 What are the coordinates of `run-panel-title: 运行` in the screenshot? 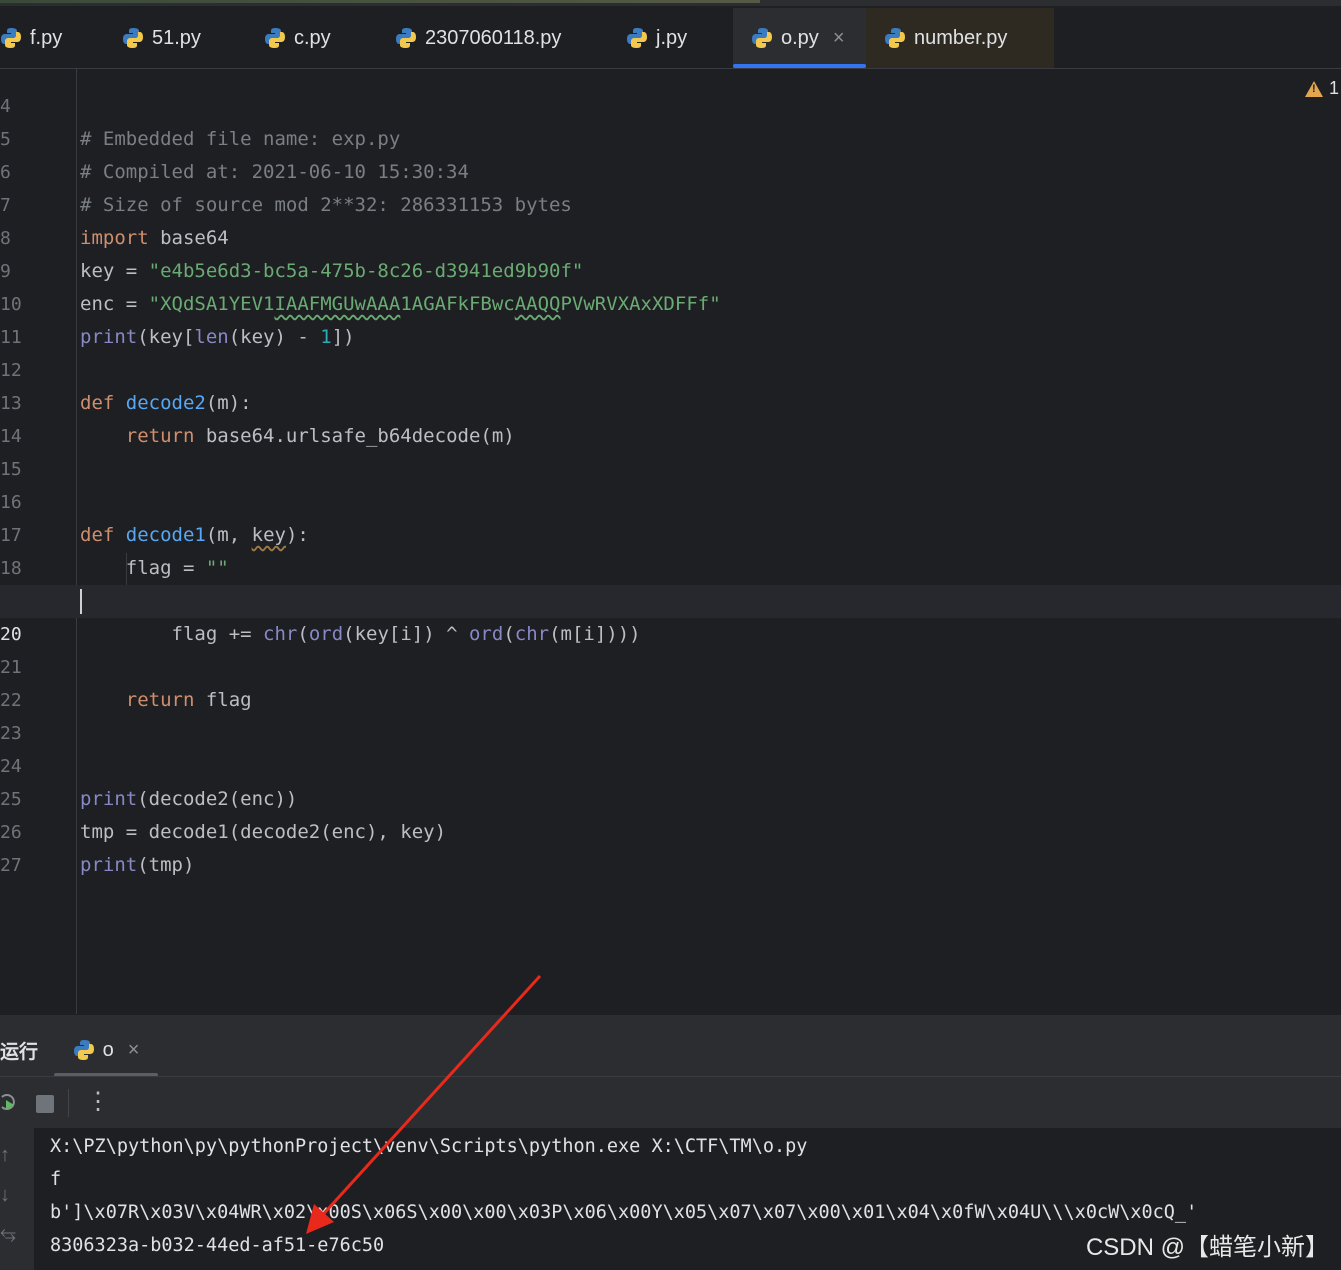 It's located at (19, 1052).